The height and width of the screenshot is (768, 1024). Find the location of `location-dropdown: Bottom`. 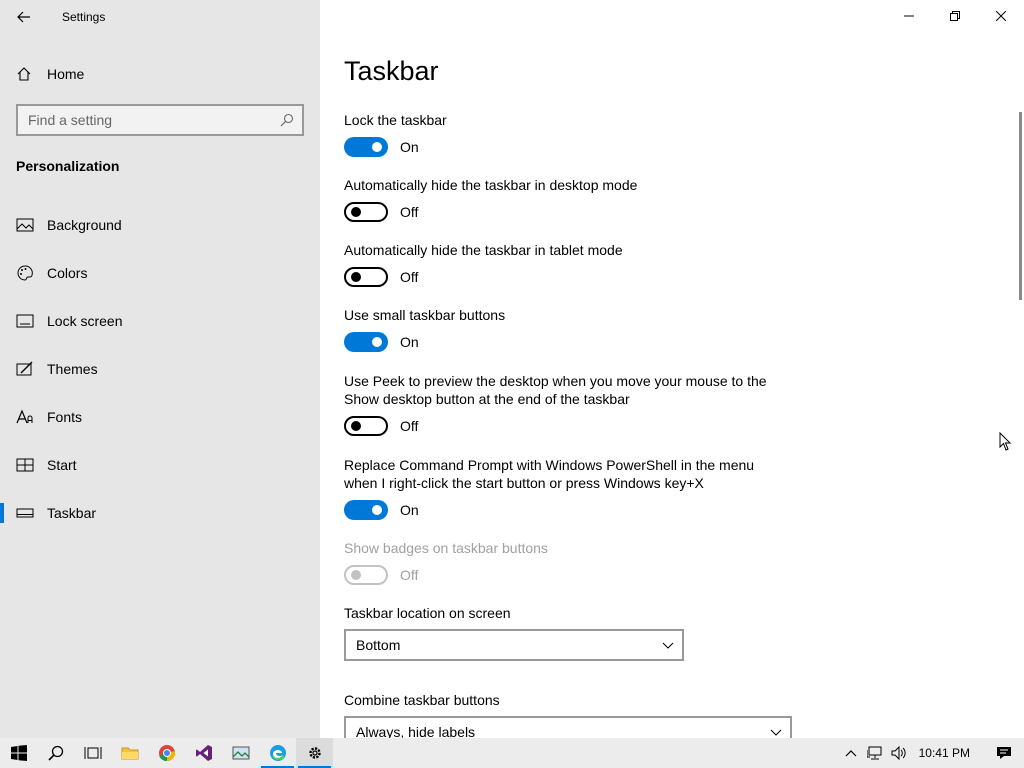

location-dropdown: Bottom is located at coordinates (514, 645).